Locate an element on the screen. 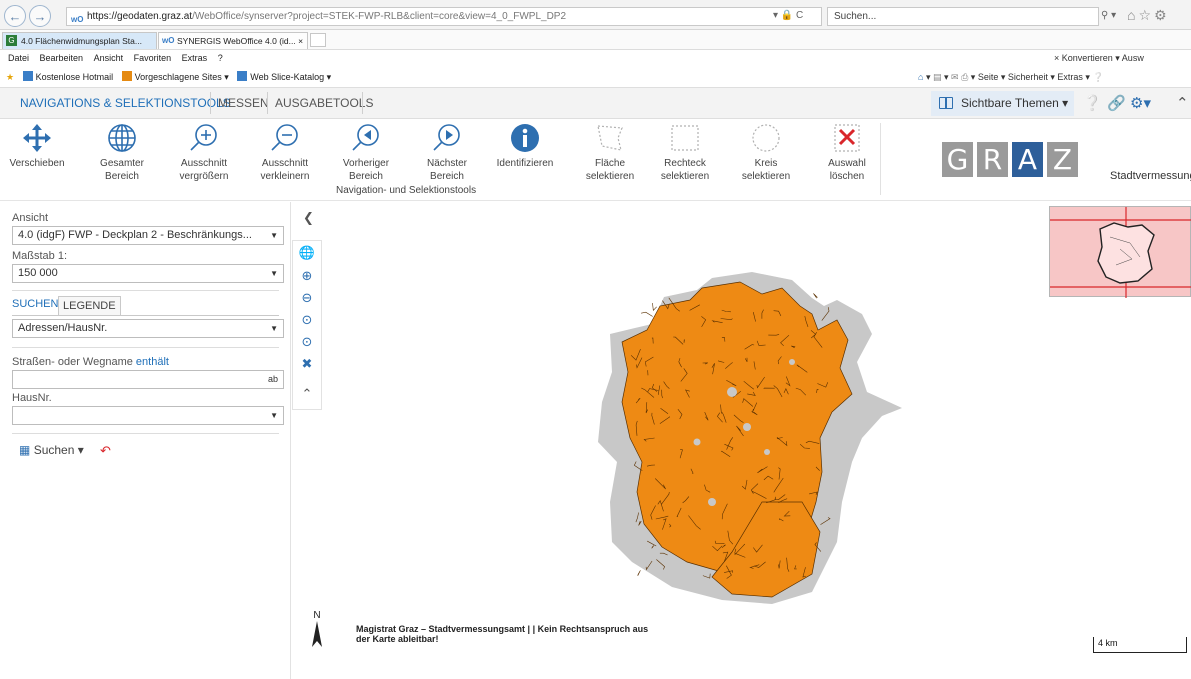  overview-map is located at coordinates (1120, 252).